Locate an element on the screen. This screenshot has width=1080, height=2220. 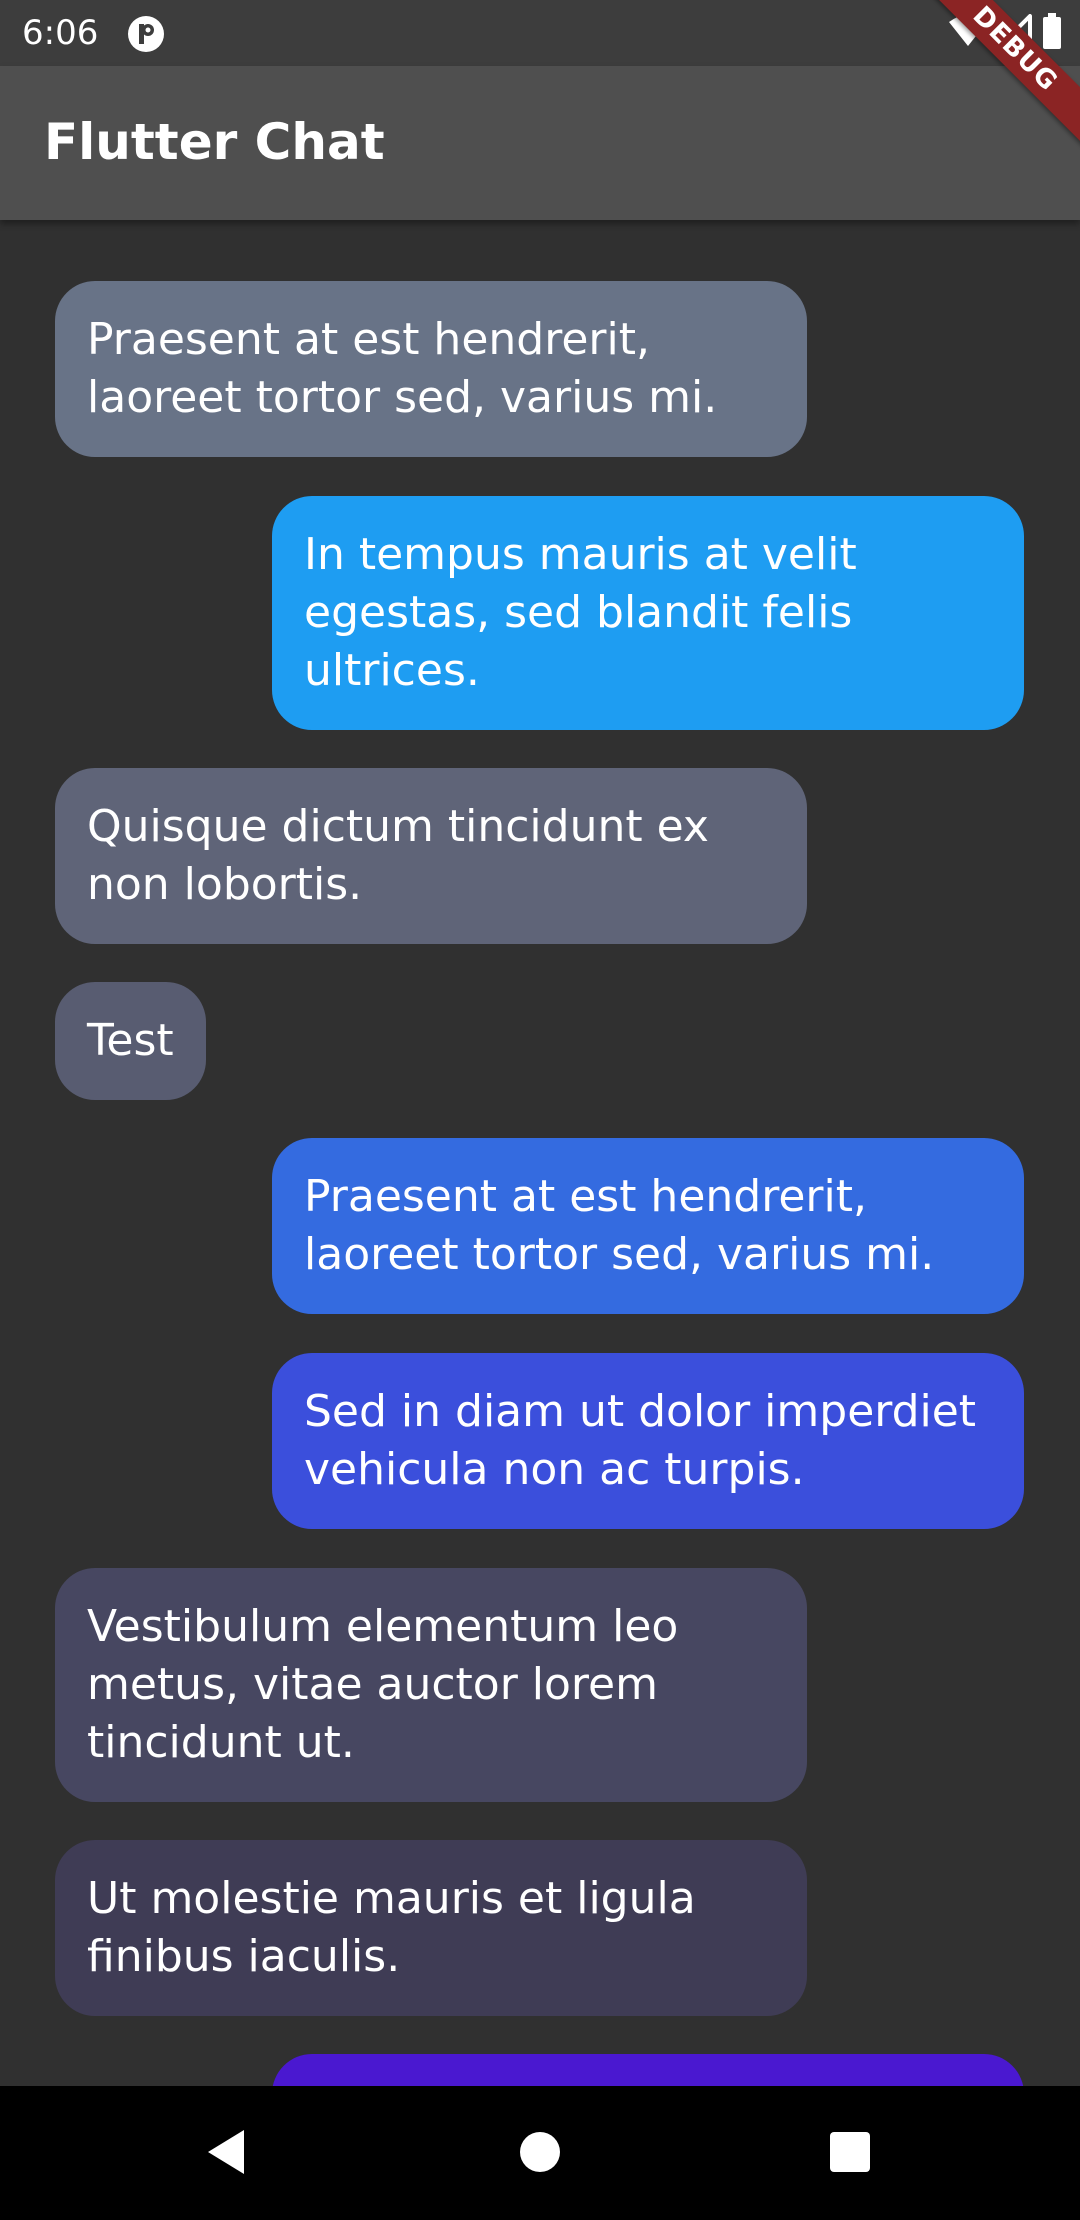
status-time: 6:06 is located at coordinates (60, 33).